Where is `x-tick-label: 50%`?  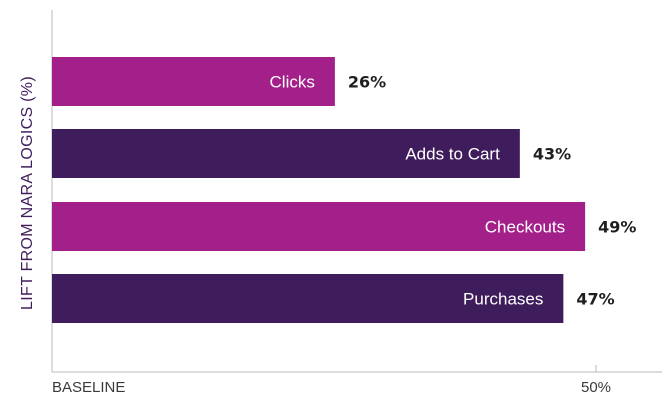 x-tick-label: 50% is located at coordinates (596, 387).